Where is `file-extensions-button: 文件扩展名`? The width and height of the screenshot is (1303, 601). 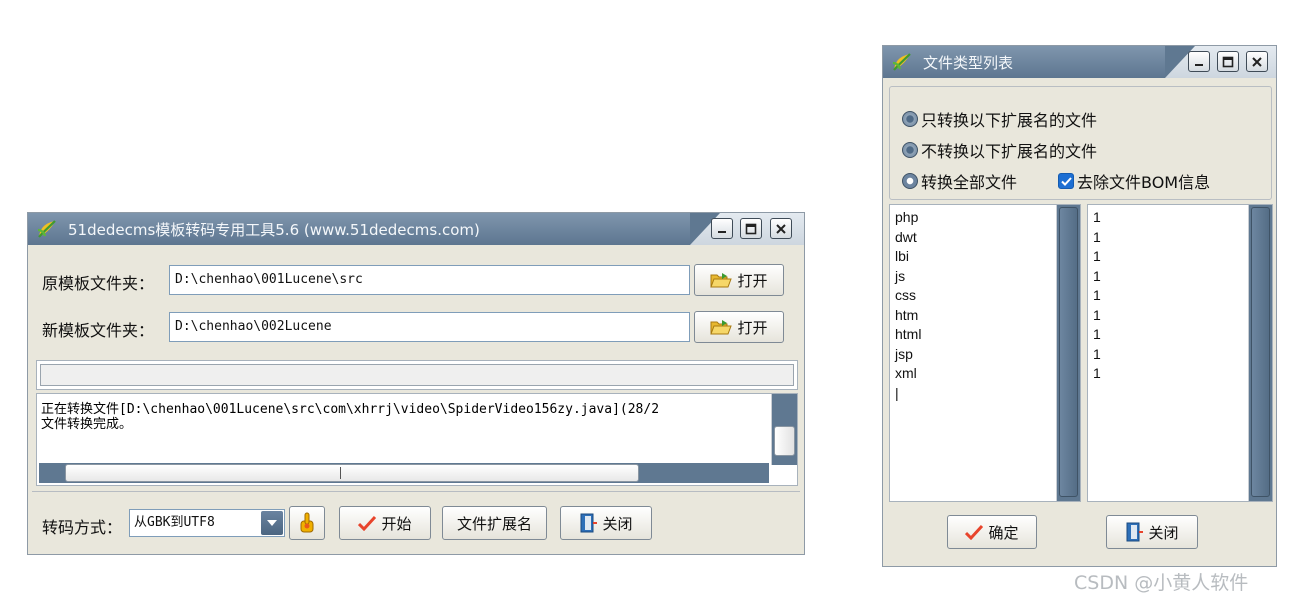 file-extensions-button: 文件扩展名 is located at coordinates (494, 523).